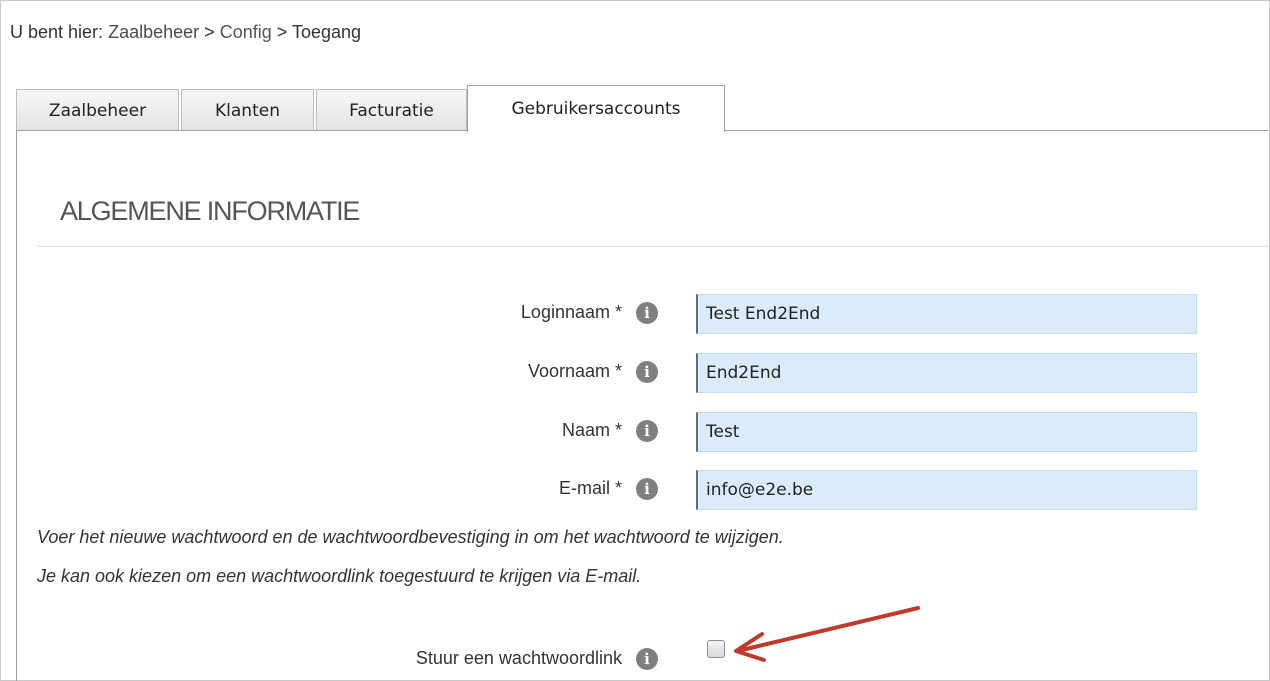 This screenshot has width=1270, height=681. I want to click on email-input, so click(946, 490).